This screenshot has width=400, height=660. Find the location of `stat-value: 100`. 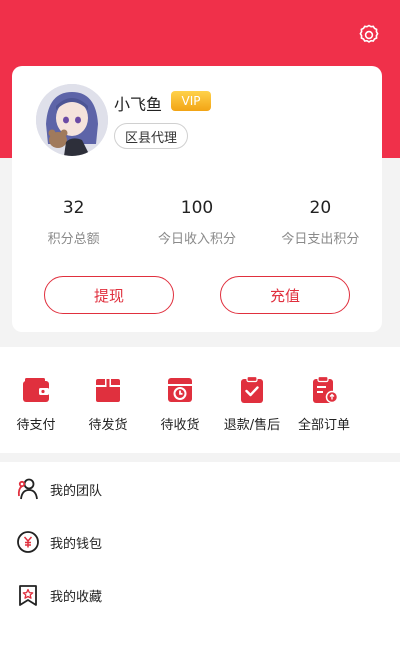

stat-value: 100 is located at coordinates (197, 208).